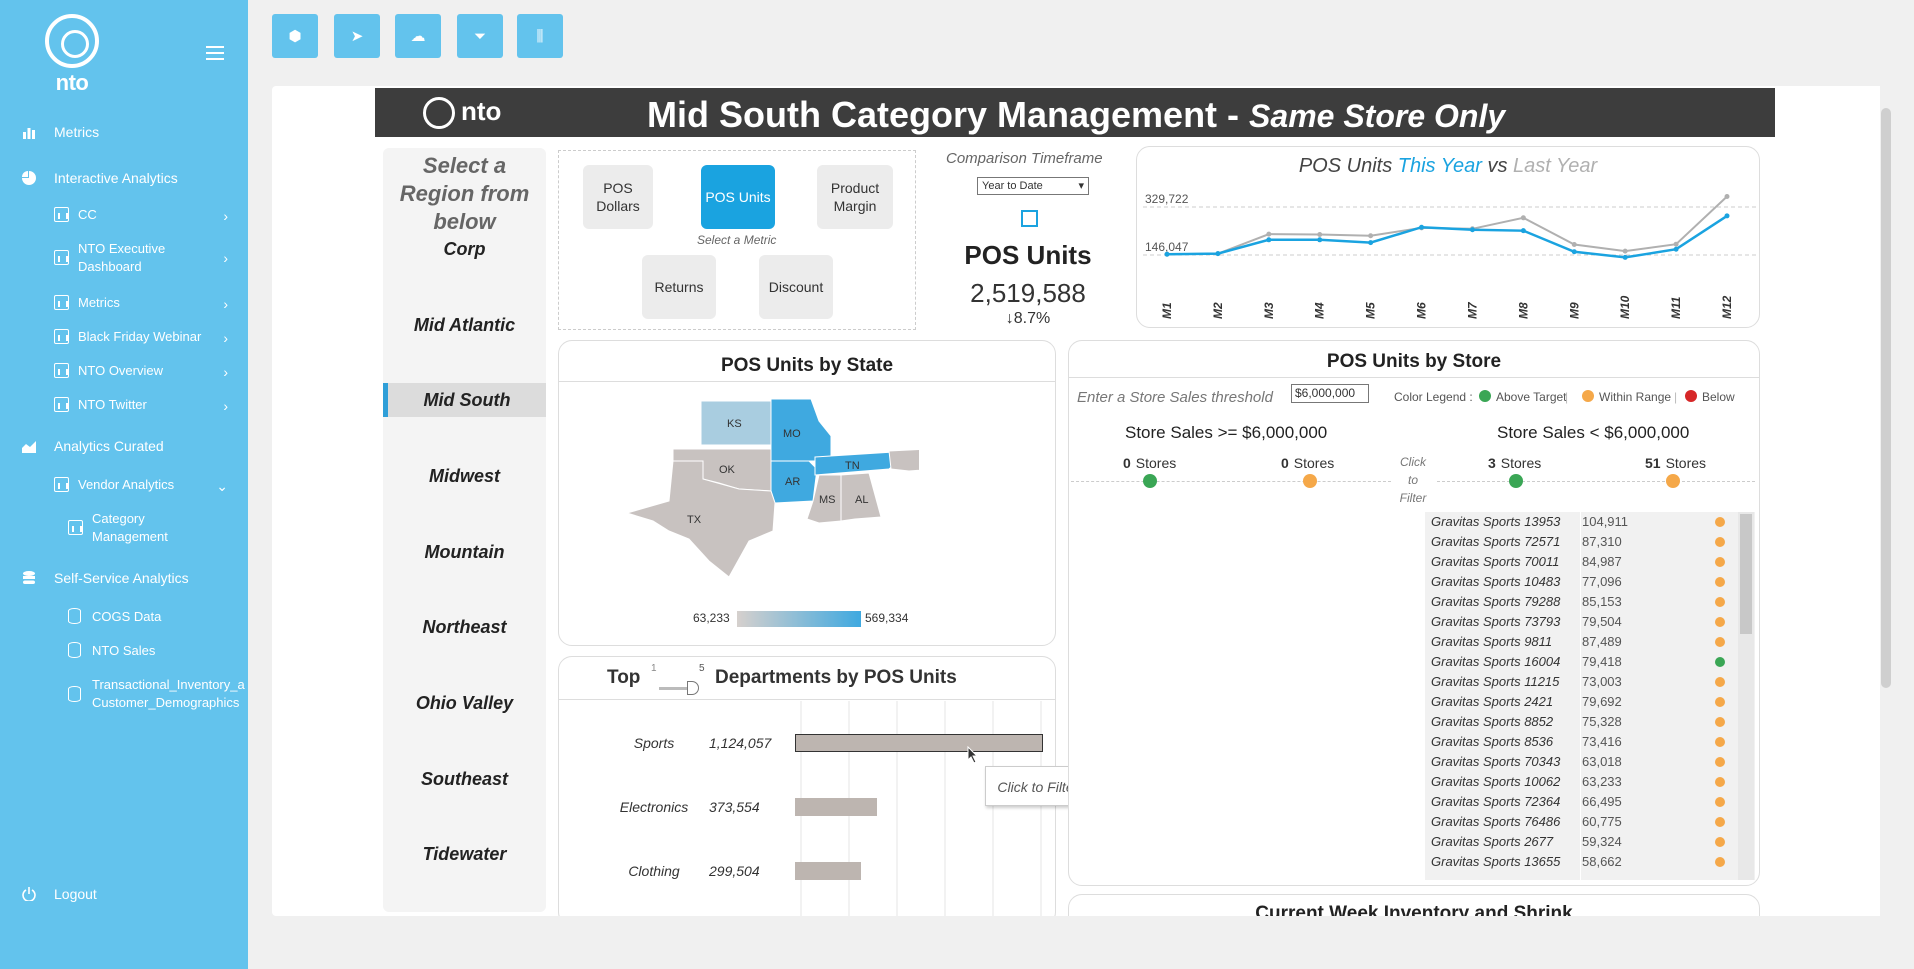 This screenshot has width=1914, height=969. What do you see at coordinates (1590, 762) in the screenshot?
I see `store-row: Gravitas Sports 70343 63,018` at bounding box center [1590, 762].